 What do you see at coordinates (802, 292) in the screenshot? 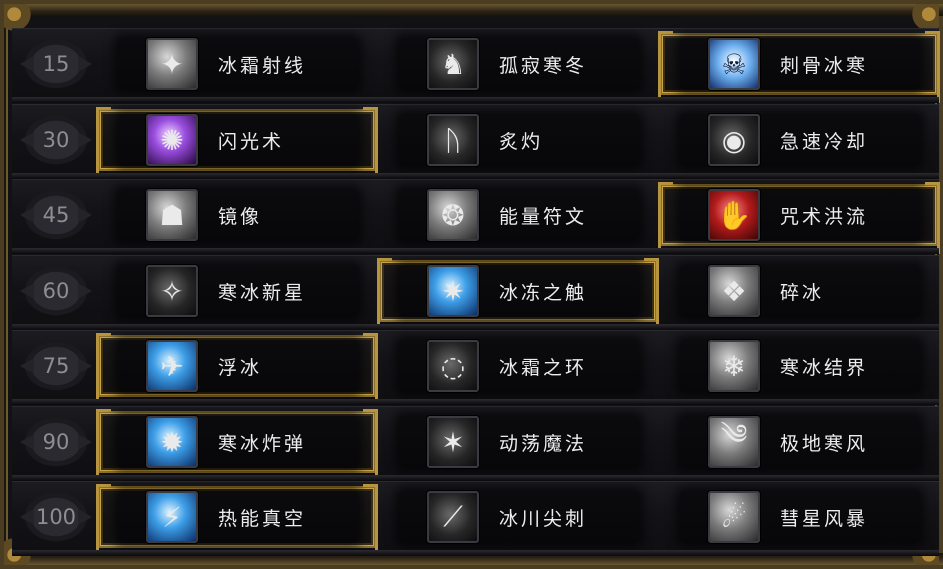
I see `talent-name: 碎冰` at bounding box center [802, 292].